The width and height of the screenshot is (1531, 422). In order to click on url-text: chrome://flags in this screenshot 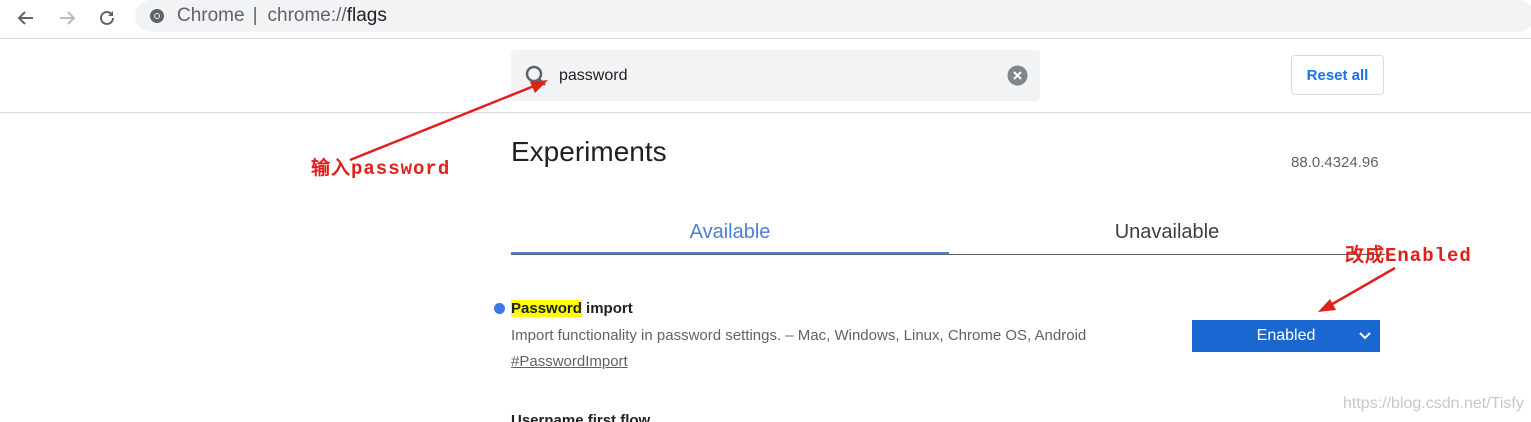, I will do `click(327, 16)`.